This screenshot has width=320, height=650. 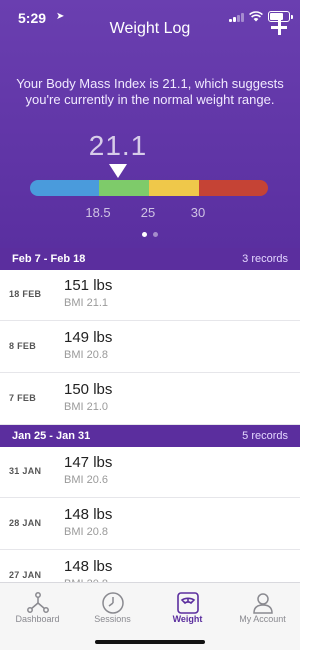 What do you see at coordinates (263, 603) in the screenshot?
I see `person-icon` at bounding box center [263, 603].